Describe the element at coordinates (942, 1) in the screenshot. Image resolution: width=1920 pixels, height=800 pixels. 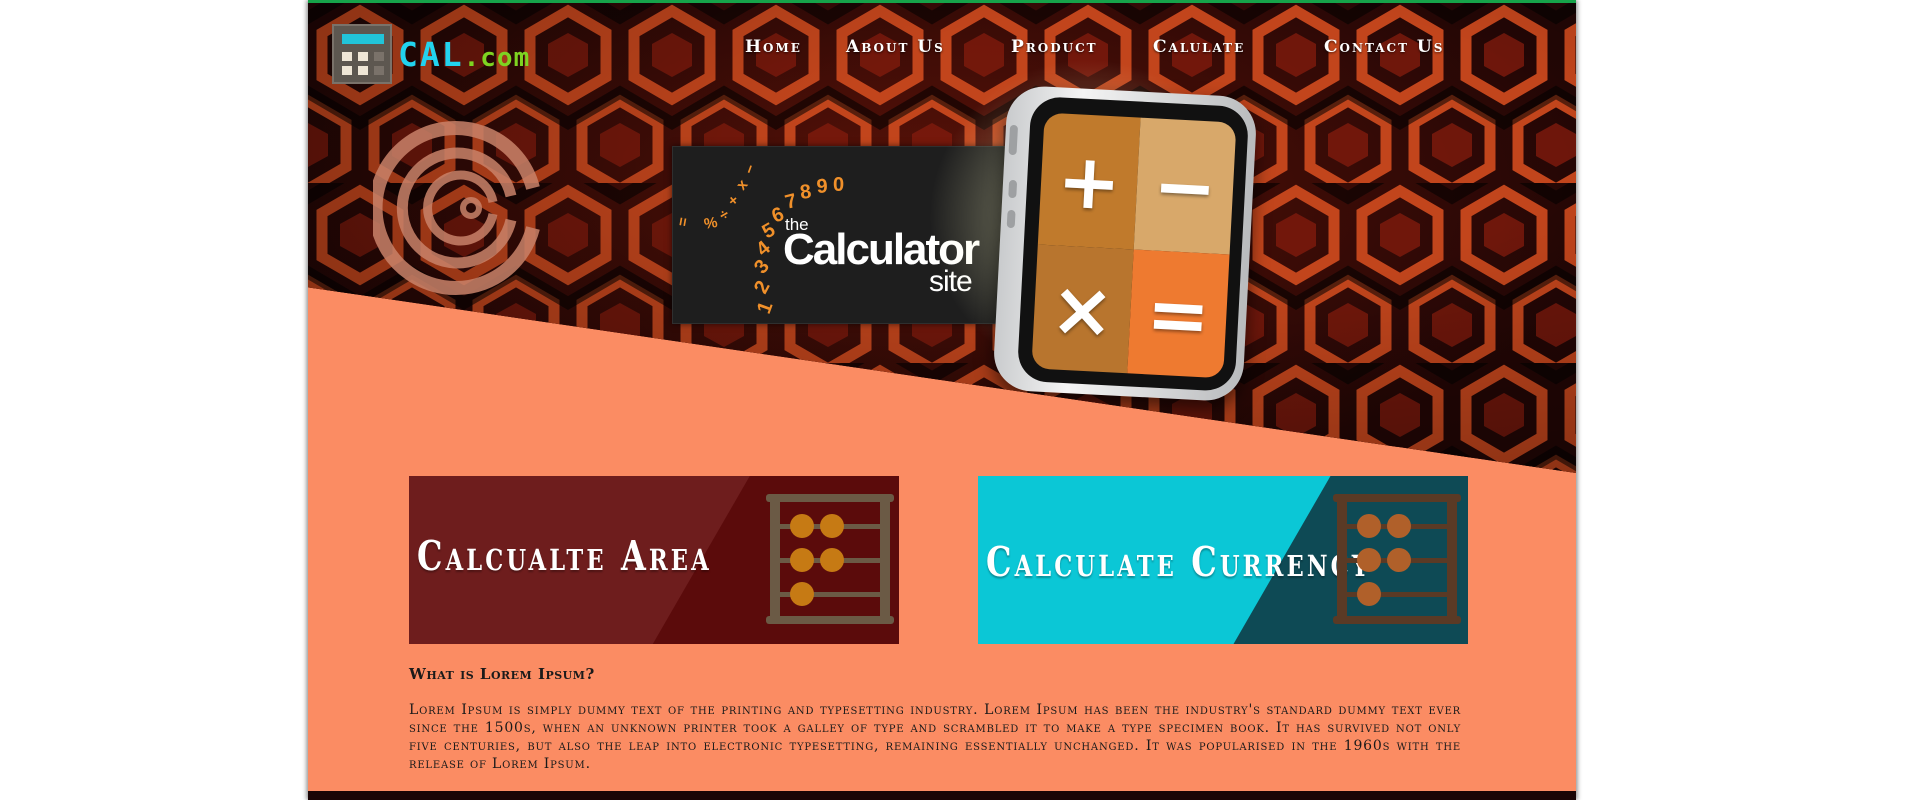
I see `top-accent-strip` at that location.